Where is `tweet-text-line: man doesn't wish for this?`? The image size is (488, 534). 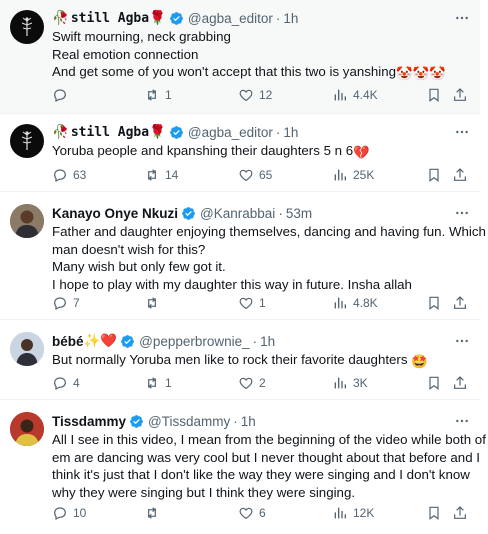 tweet-text-line: man doesn't wish for this? is located at coordinates (129, 249).